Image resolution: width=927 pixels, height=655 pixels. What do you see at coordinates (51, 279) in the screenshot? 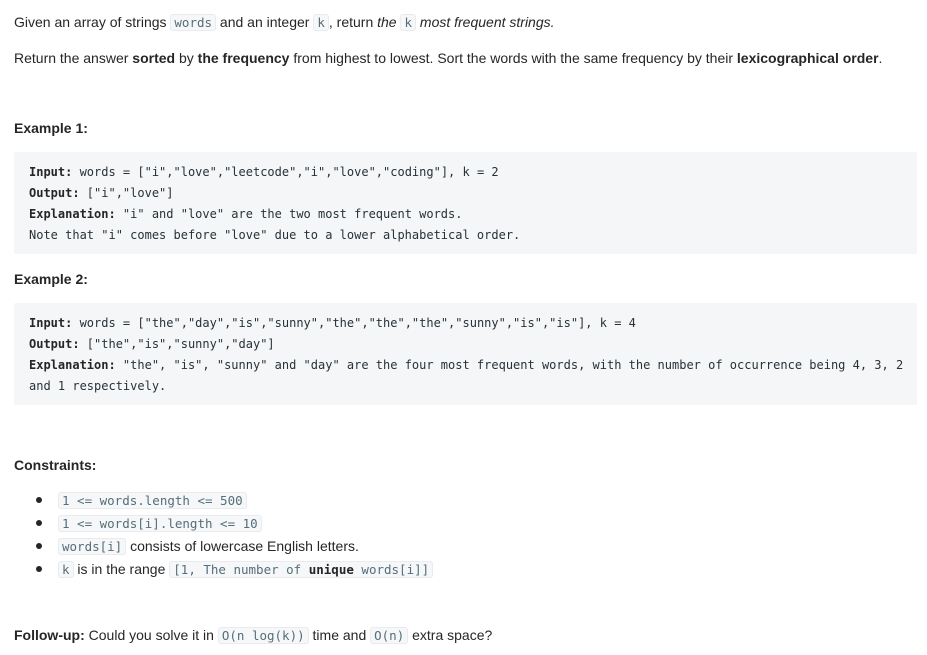
I see `example-2-heading: Example 2:` at bounding box center [51, 279].